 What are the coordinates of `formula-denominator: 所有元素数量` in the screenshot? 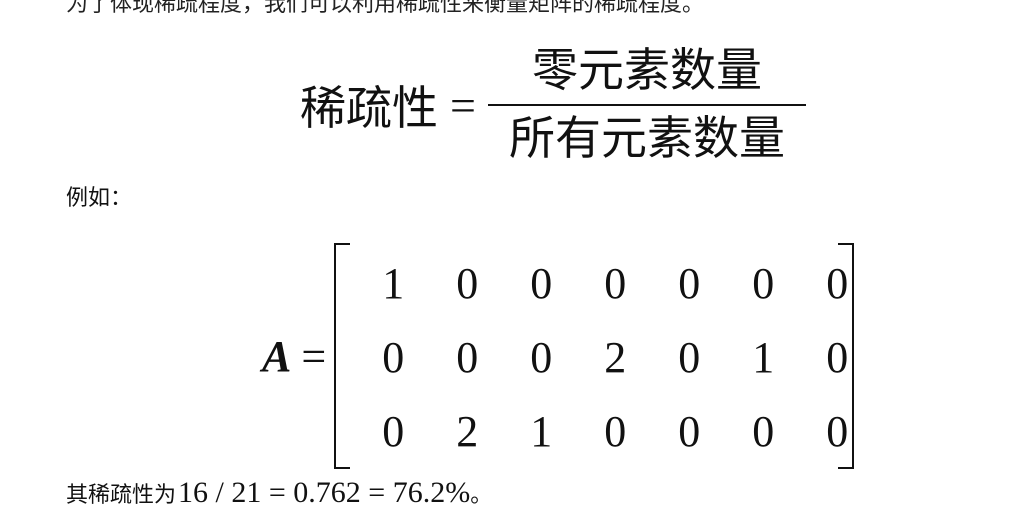 It's located at (646, 138).